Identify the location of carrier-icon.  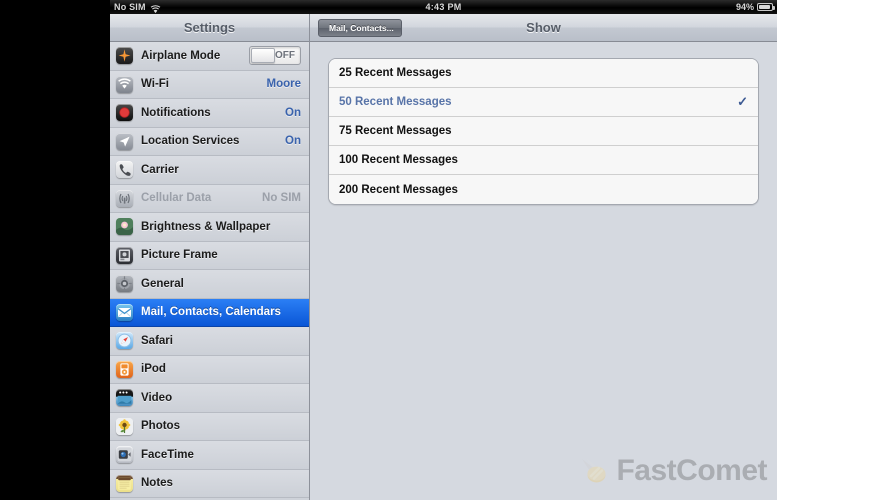
(124, 170).